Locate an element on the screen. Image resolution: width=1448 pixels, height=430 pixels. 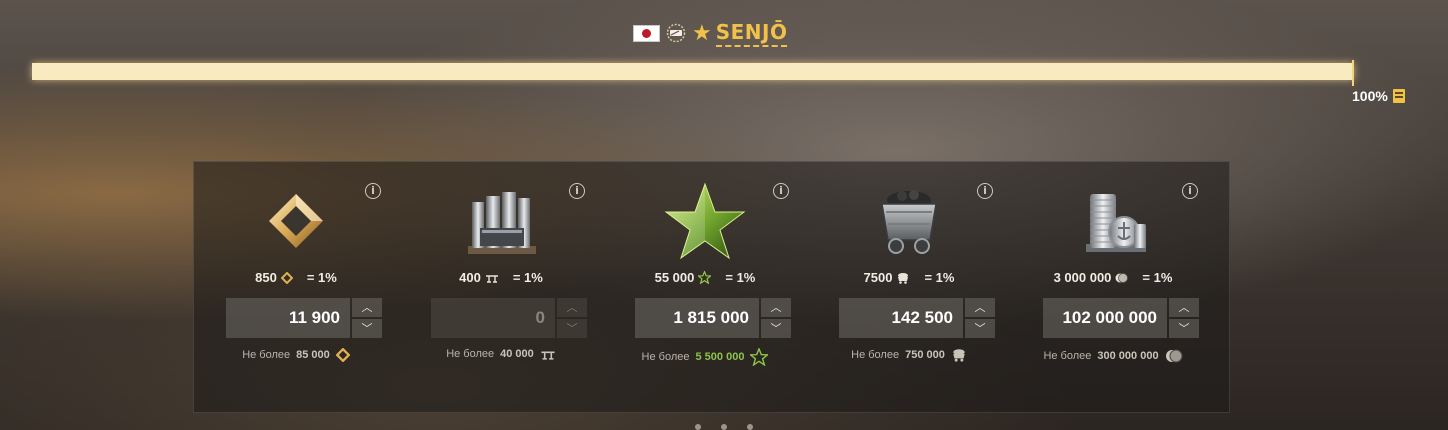
document-icon is located at coordinates (1398, 96).